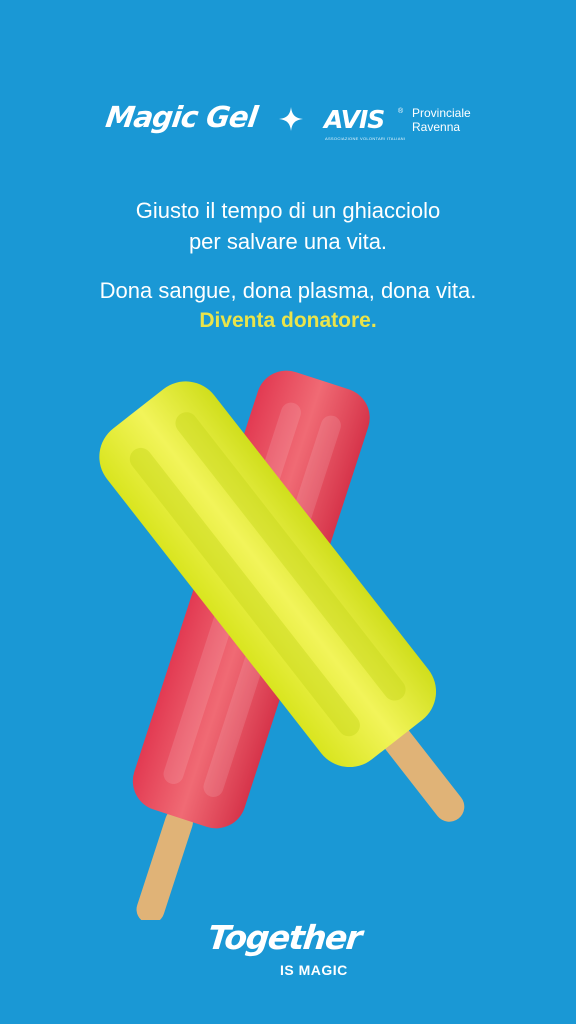  I want to click on headline-line2: per salvare una vita., so click(288, 241).